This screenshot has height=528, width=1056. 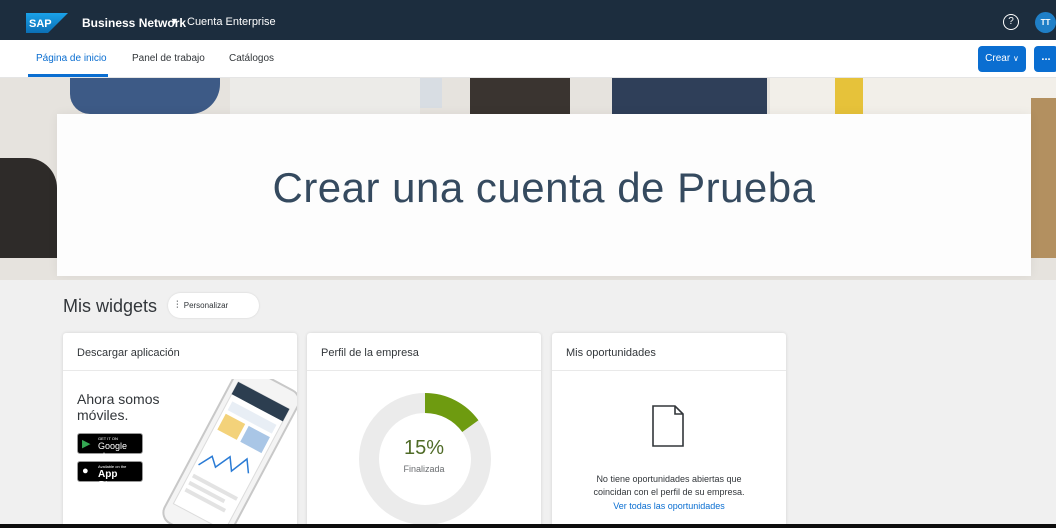 What do you see at coordinates (611, 353) in the screenshot?
I see `widget-title: Mis oportunidades` at bounding box center [611, 353].